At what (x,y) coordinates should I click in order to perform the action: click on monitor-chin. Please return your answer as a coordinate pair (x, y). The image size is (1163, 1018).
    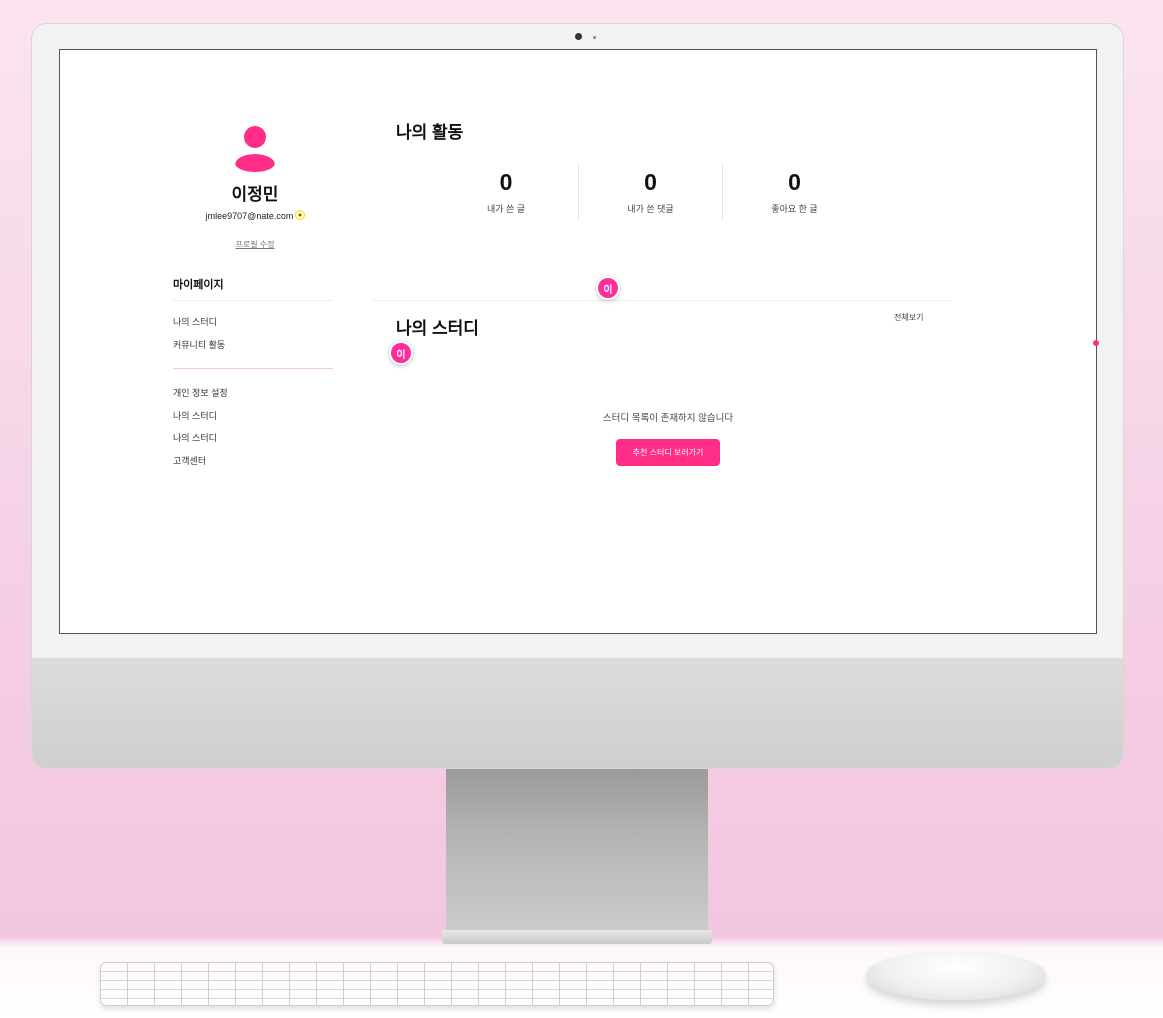
    Looking at the image, I should click on (577, 713).